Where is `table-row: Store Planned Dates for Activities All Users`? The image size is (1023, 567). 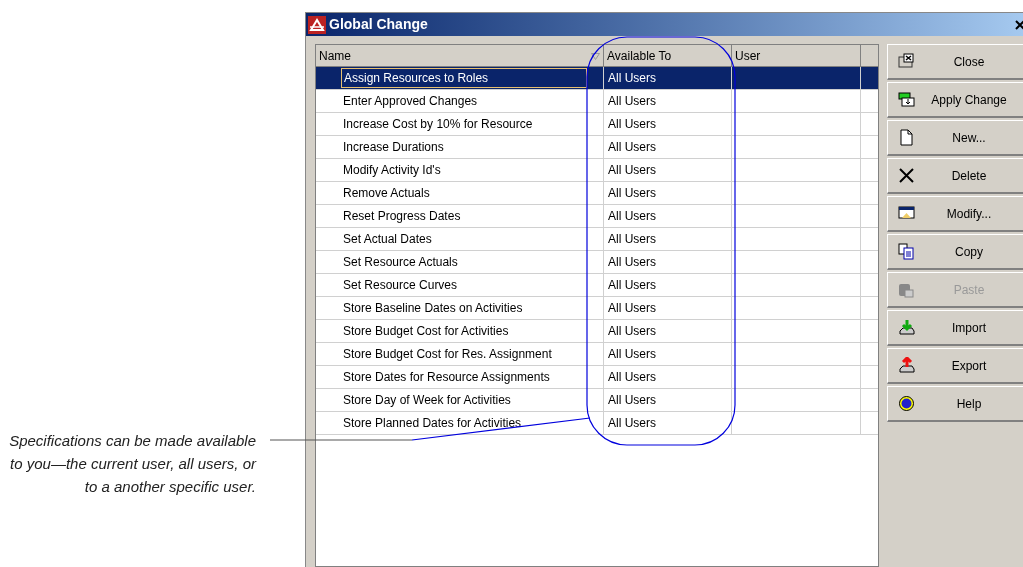
table-row: Store Planned Dates for Activities All Users is located at coordinates (597, 423).